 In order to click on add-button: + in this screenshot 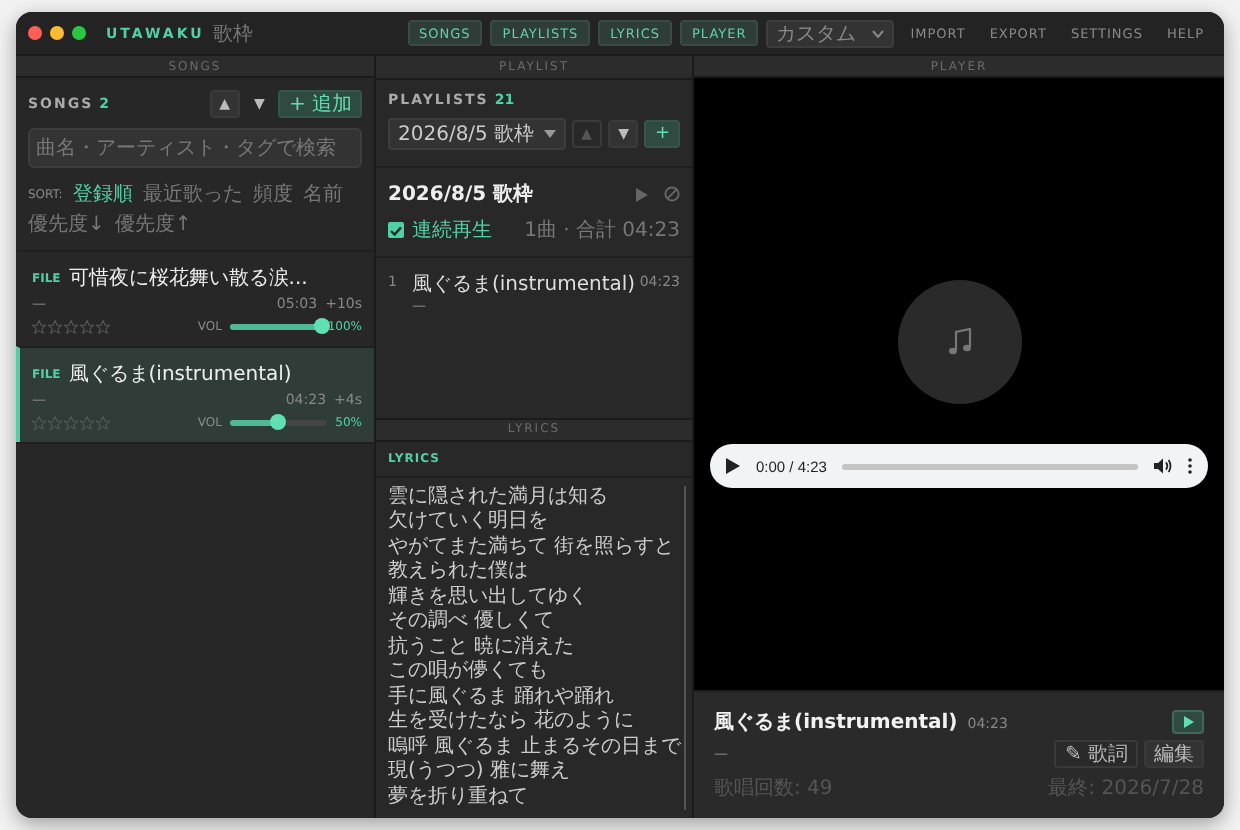, I will do `click(662, 134)`.